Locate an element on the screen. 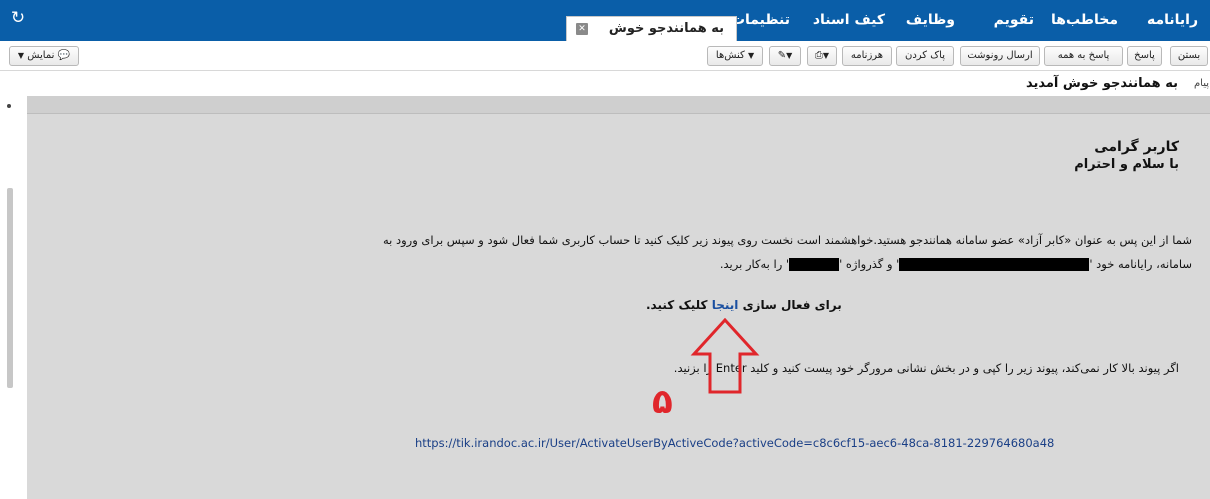  paragraph-1-line-2-part-c: ' را به‌کار برید. is located at coordinates (754, 264).